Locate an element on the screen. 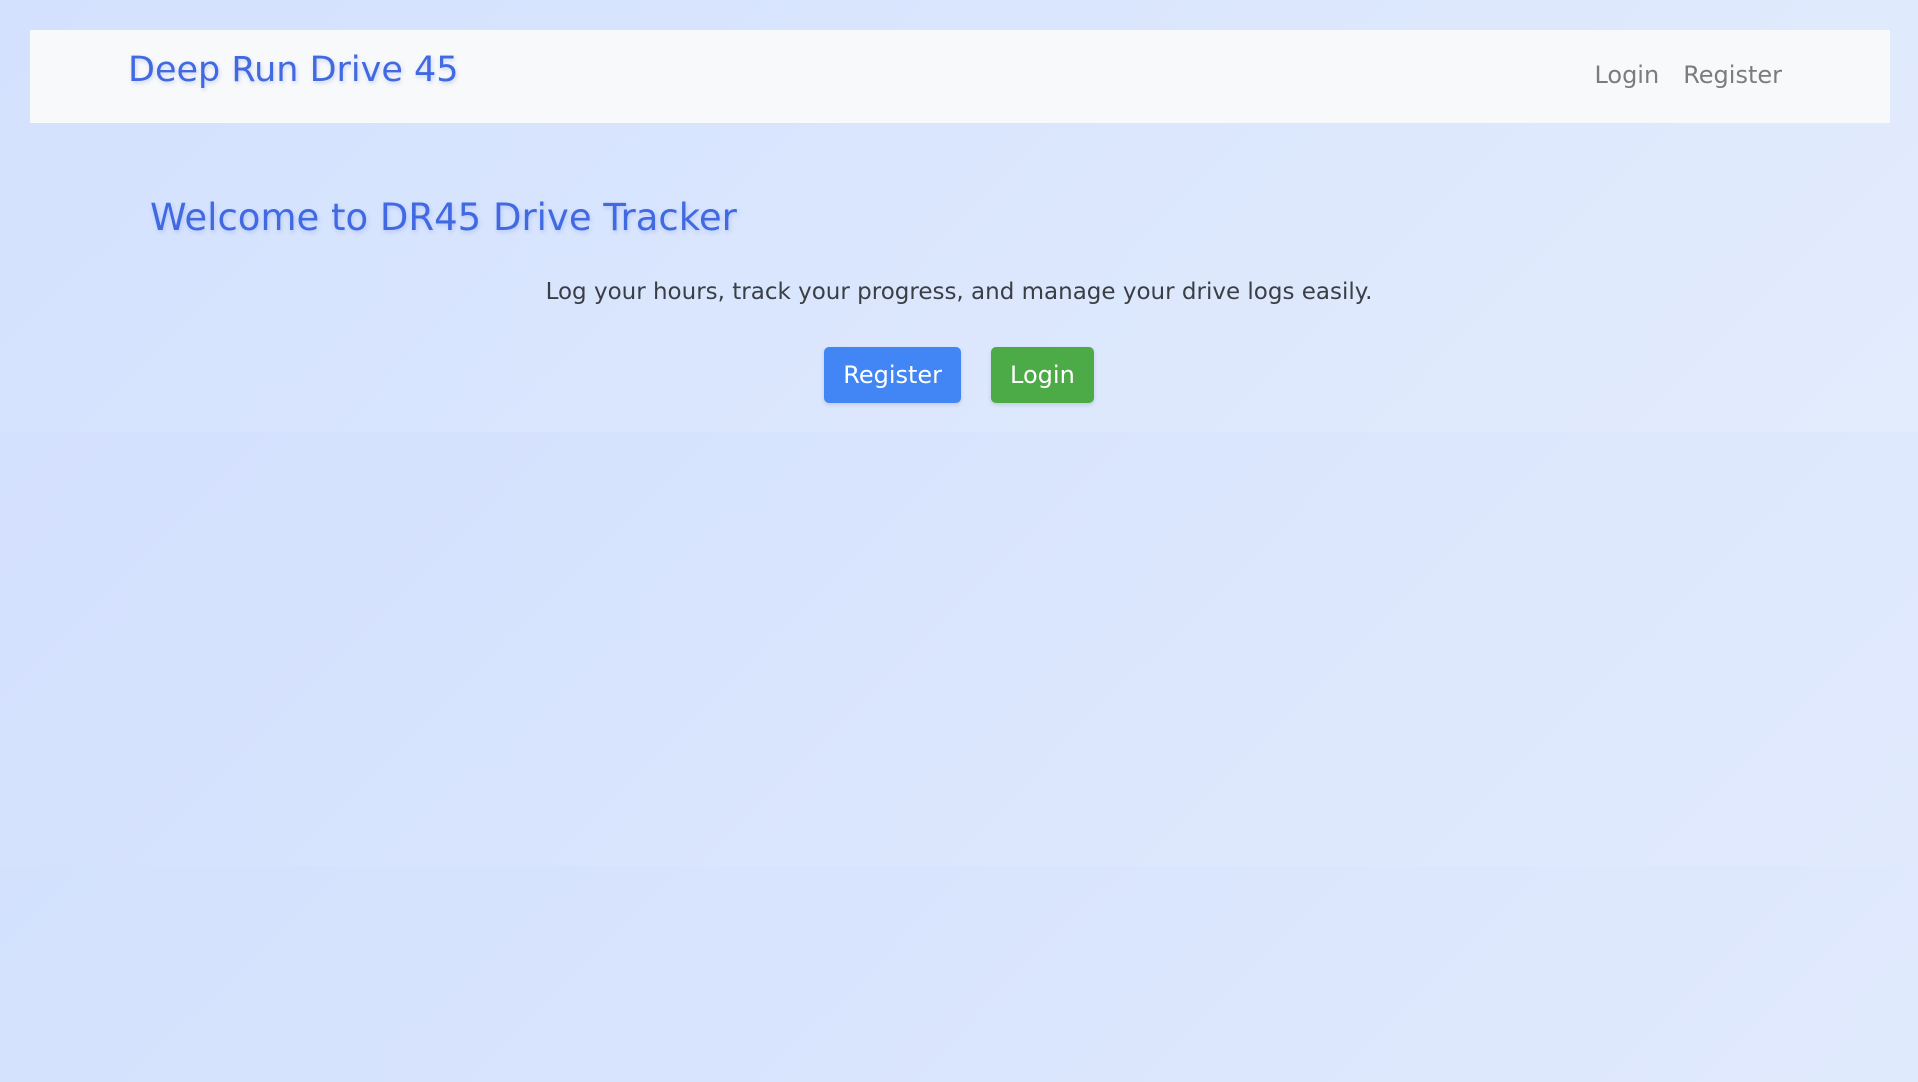 The height and width of the screenshot is (1082, 1918). brand-link: Deep Run Drive 45 is located at coordinates (293, 70).